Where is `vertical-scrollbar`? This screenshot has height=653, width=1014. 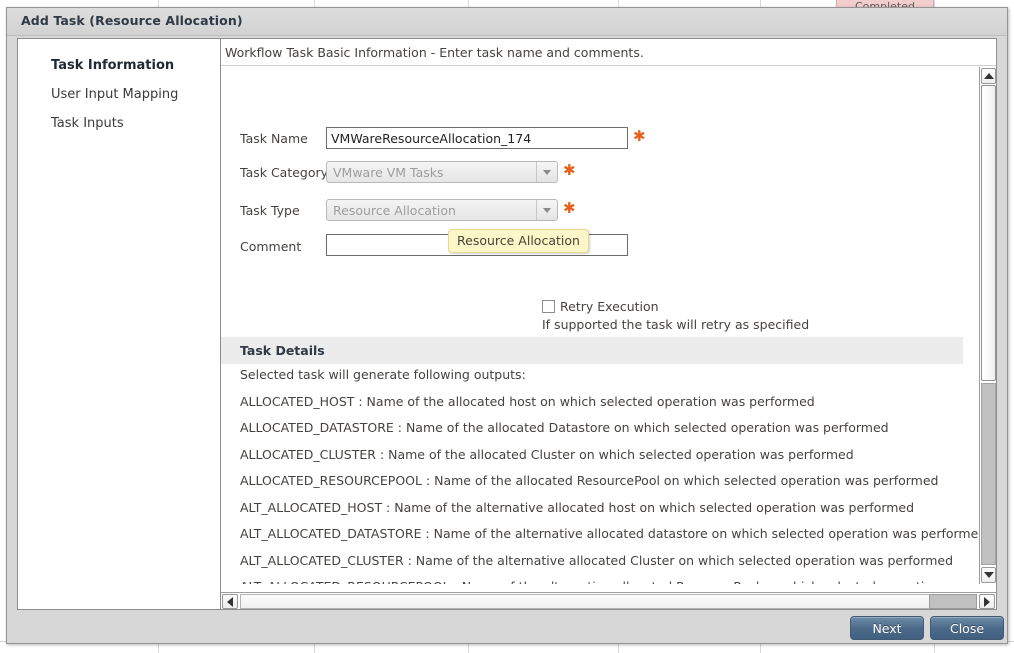
vertical-scrollbar is located at coordinates (987, 325).